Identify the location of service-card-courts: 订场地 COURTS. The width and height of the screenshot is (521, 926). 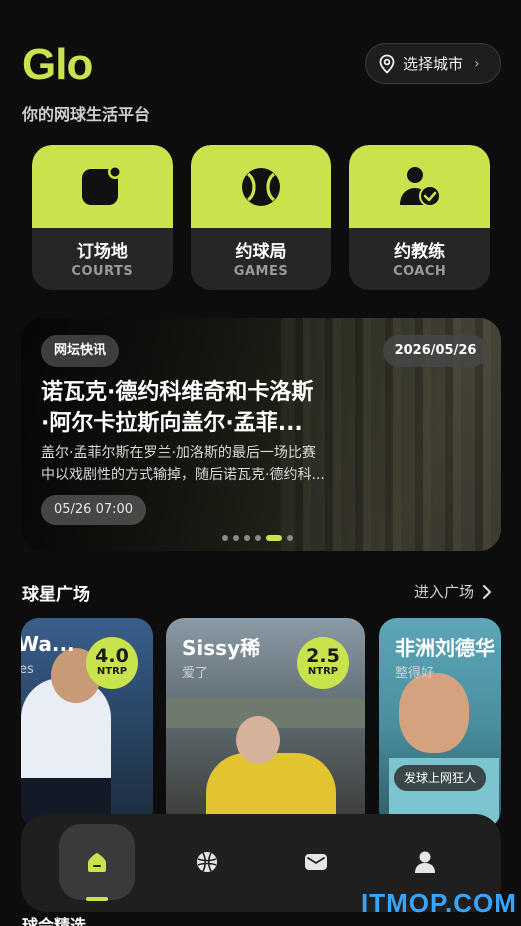
(102, 217).